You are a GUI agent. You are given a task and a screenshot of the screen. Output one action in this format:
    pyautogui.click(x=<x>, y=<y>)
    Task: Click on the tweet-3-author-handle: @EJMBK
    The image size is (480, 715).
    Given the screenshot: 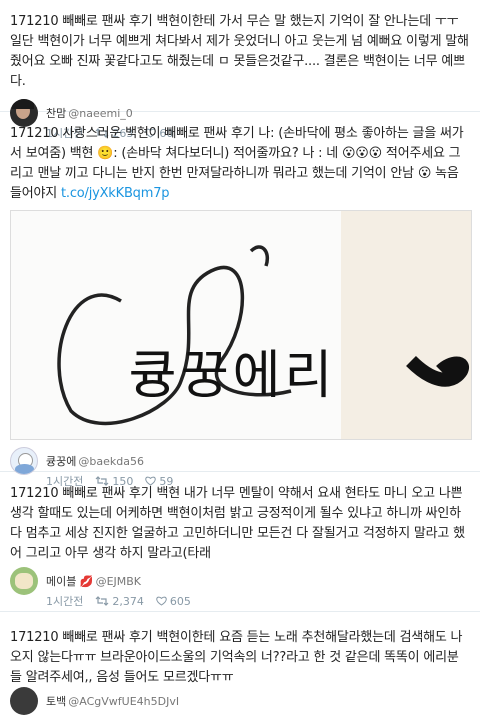 What is the action you would take?
    pyautogui.click(x=118, y=581)
    